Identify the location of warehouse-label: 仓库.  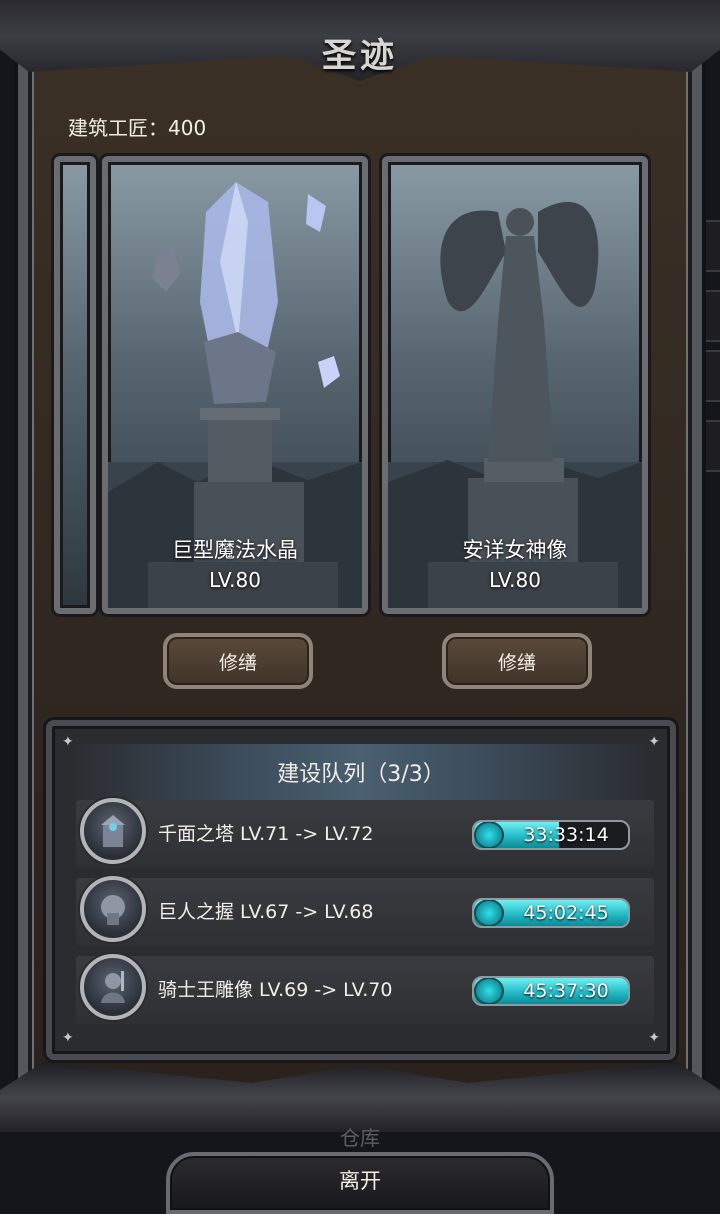
(360, 1138).